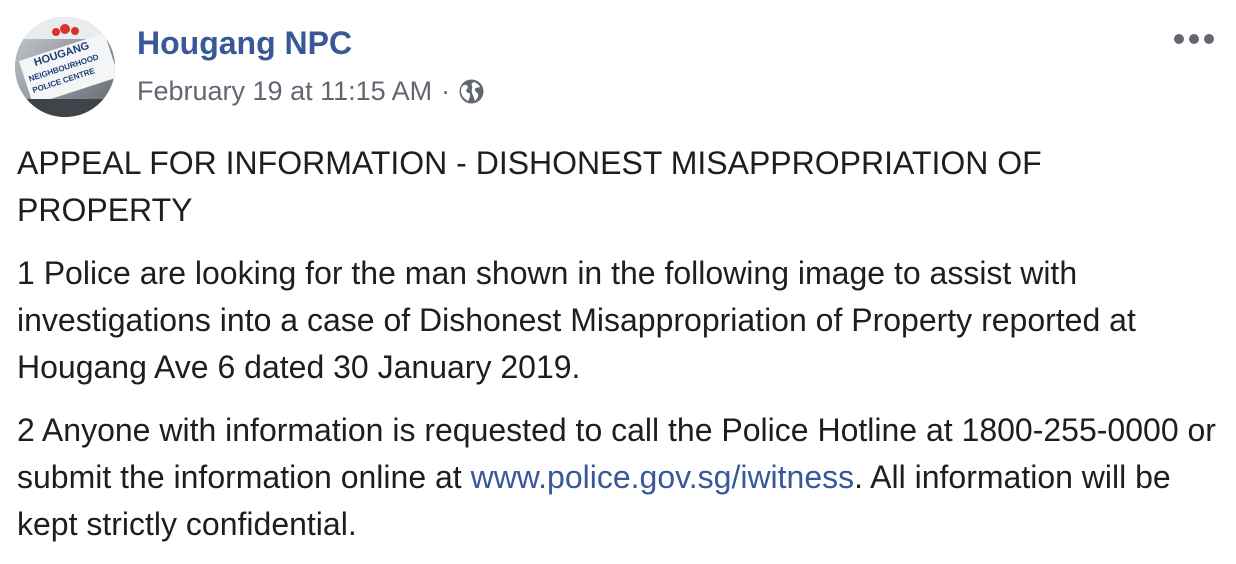  What do you see at coordinates (663, 477) in the screenshot?
I see `iwitness-link: www.police.gov.sg/iwitness` at bounding box center [663, 477].